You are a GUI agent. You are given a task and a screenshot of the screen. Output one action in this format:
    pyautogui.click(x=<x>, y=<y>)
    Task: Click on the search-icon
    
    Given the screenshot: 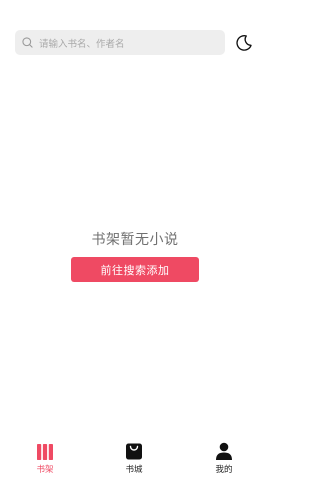 What is the action you would take?
    pyautogui.click(x=27, y=42)
    